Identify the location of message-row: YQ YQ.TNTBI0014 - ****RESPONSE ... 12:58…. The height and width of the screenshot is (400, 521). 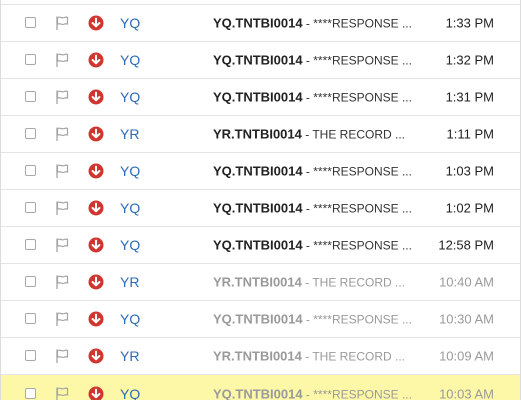
(260, 245).